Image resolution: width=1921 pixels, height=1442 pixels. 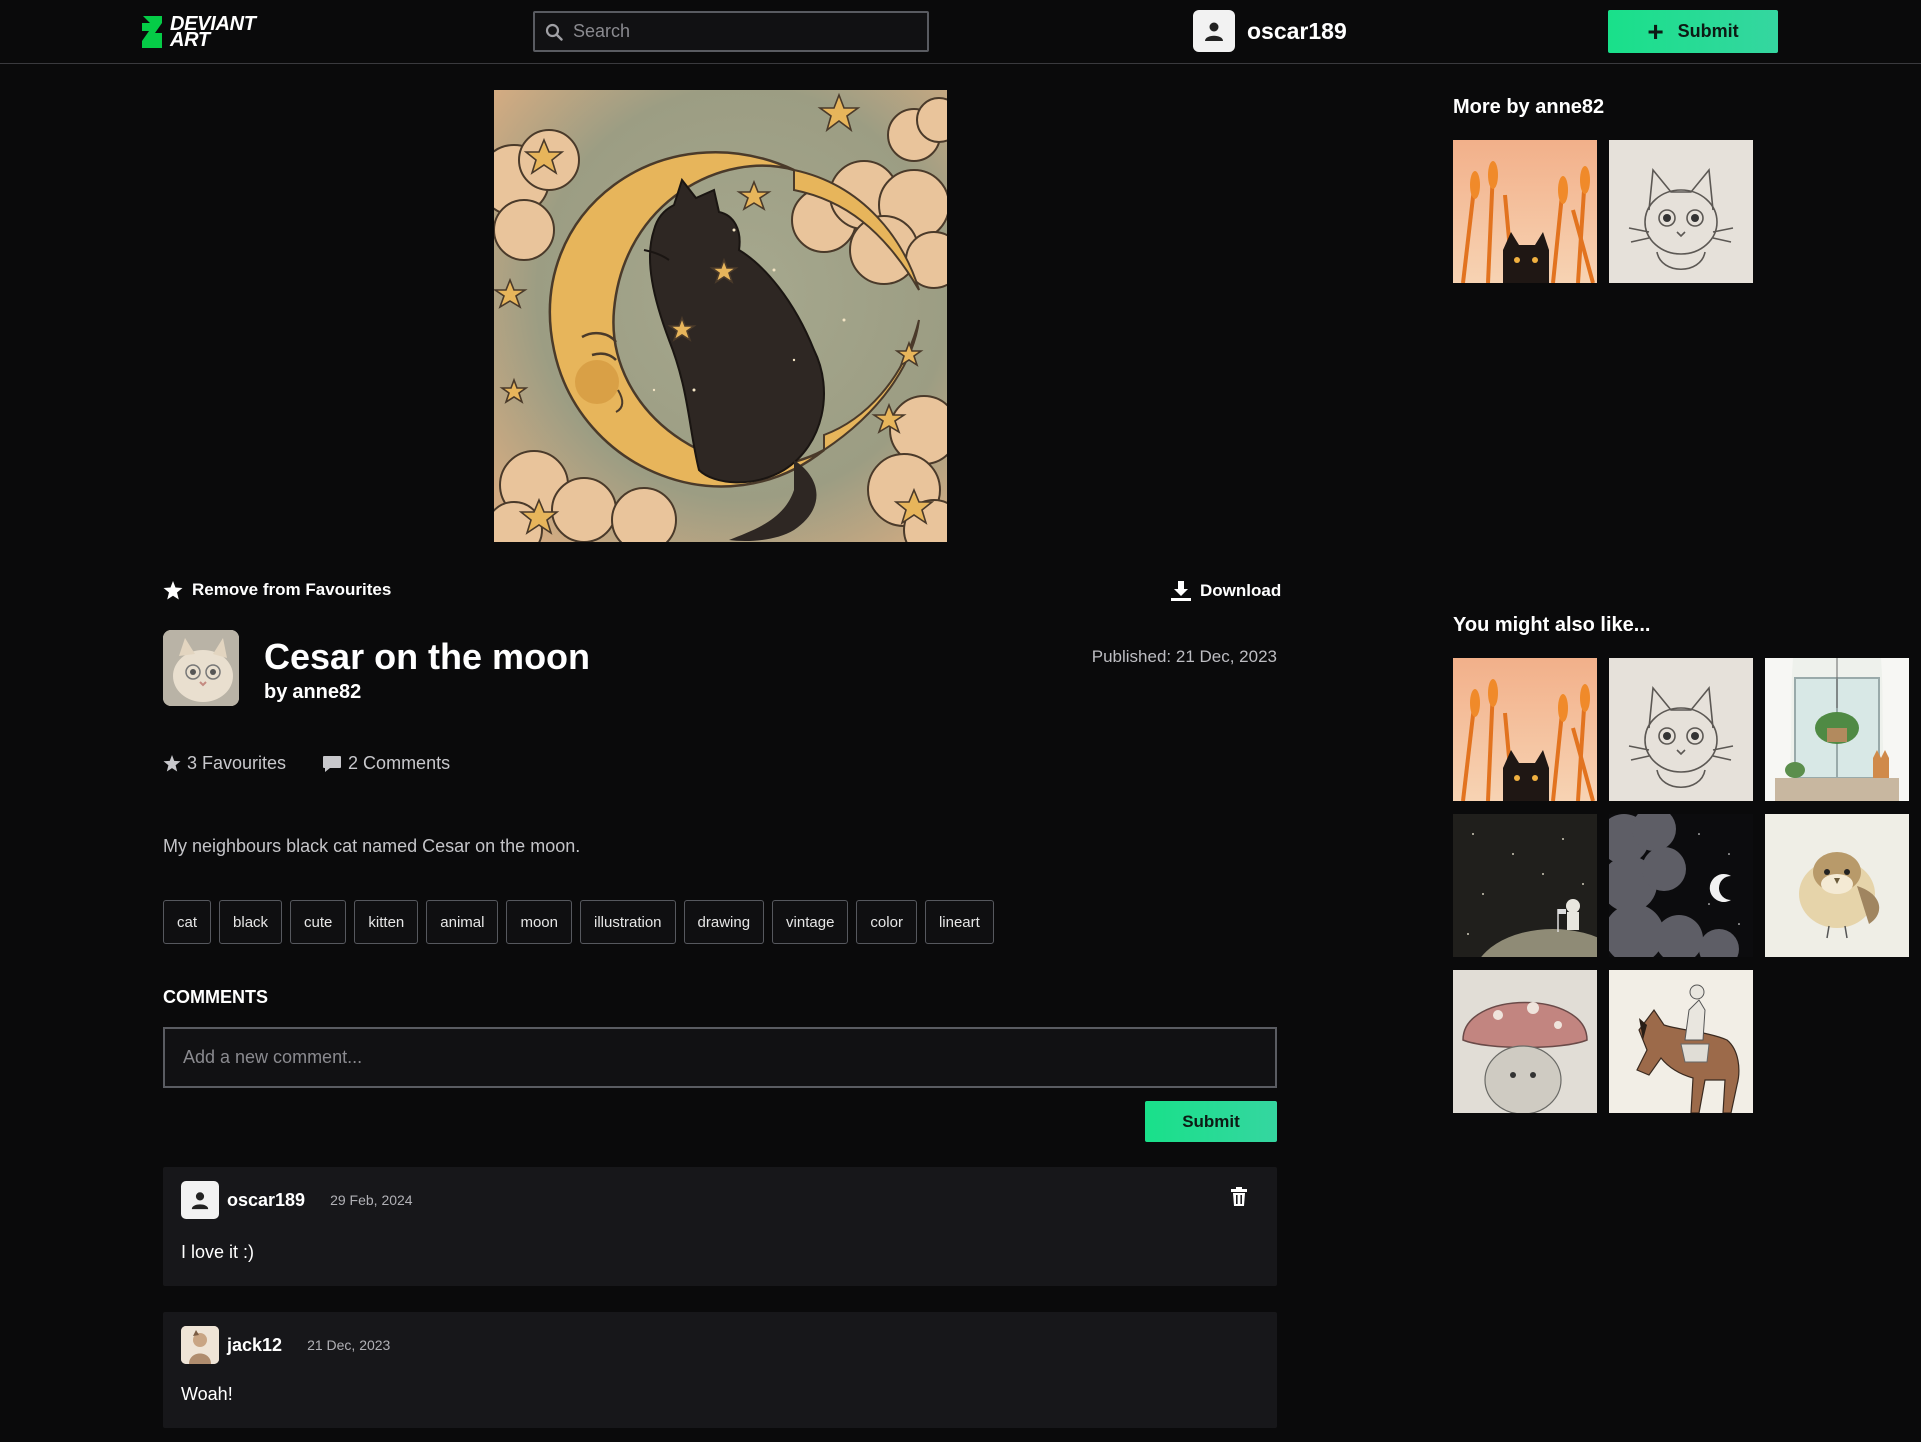 What do you see at coordinates (276, 692) in the screenshot?
I see `by-prefix: by` at bounding box center [276, 692].